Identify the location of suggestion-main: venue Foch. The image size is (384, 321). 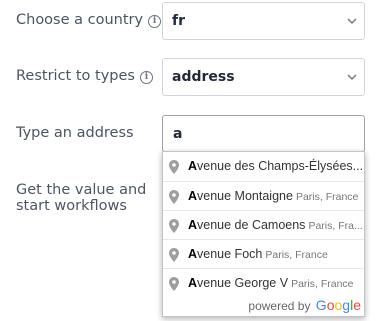
(230, 254).